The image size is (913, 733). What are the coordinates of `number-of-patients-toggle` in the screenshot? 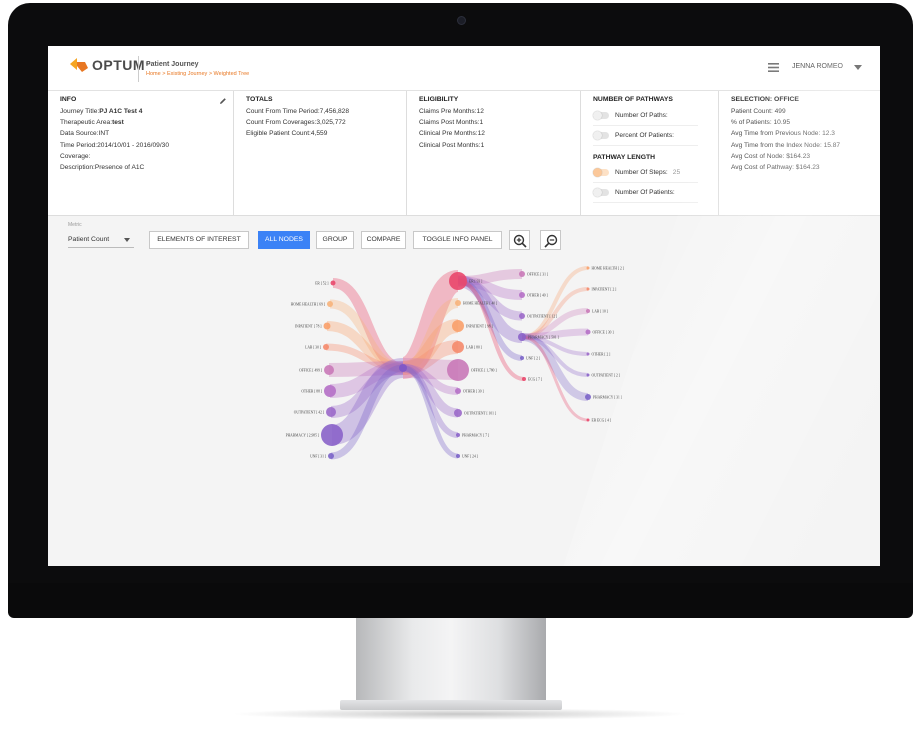 It's located at (601, 193).